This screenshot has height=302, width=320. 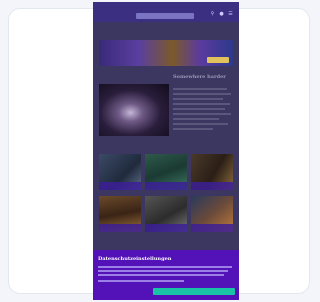 What do you see at coordinates (165, 16) in the screenshot?
I see `search-input` at bounding box center [165, 16].